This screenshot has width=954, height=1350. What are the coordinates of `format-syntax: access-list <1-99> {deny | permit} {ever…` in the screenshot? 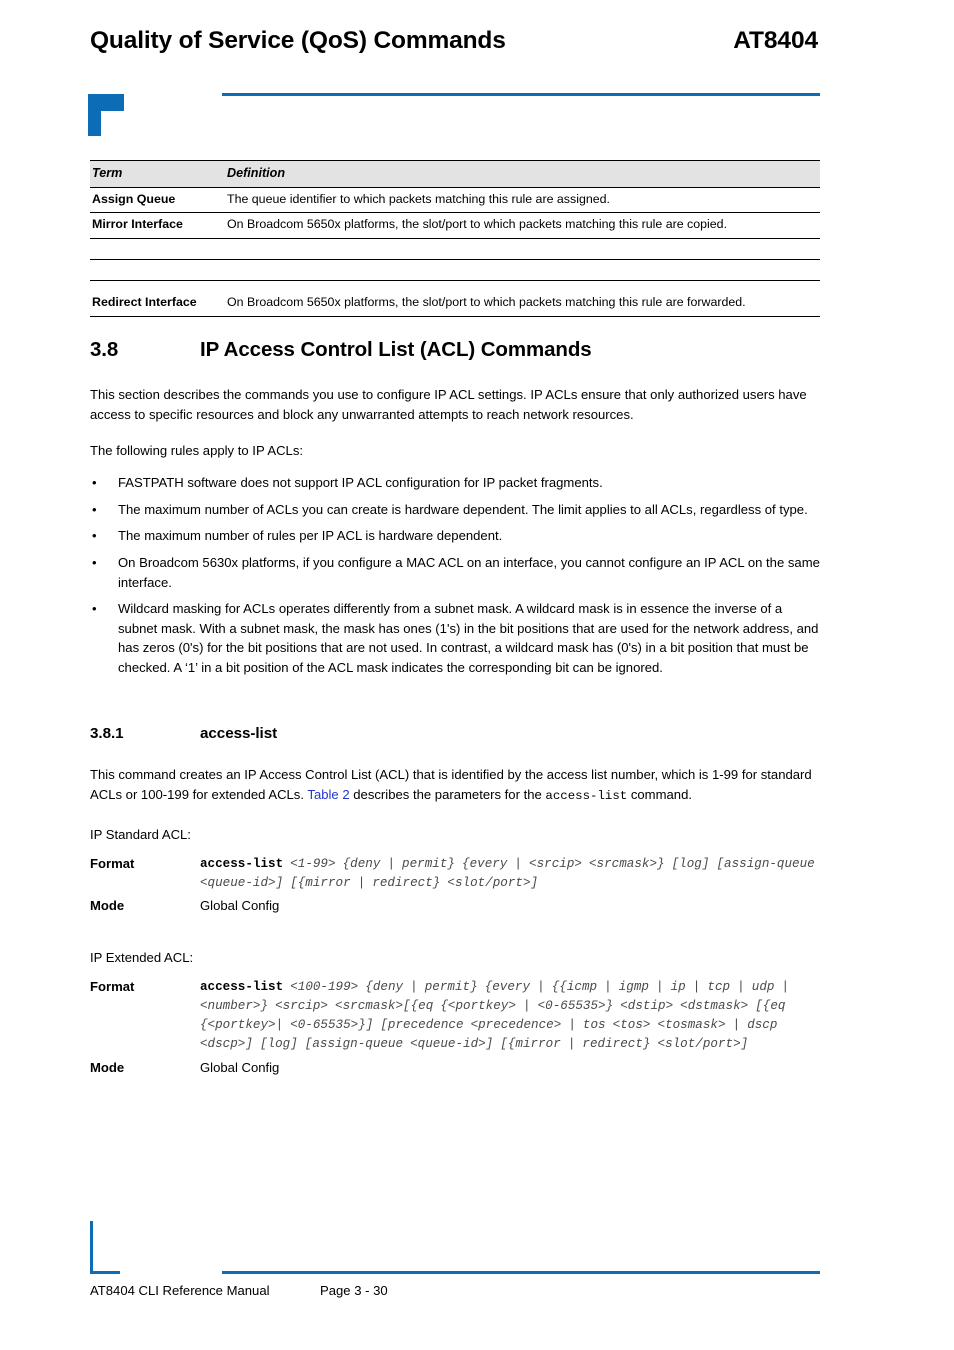 It's located at (510, 874).